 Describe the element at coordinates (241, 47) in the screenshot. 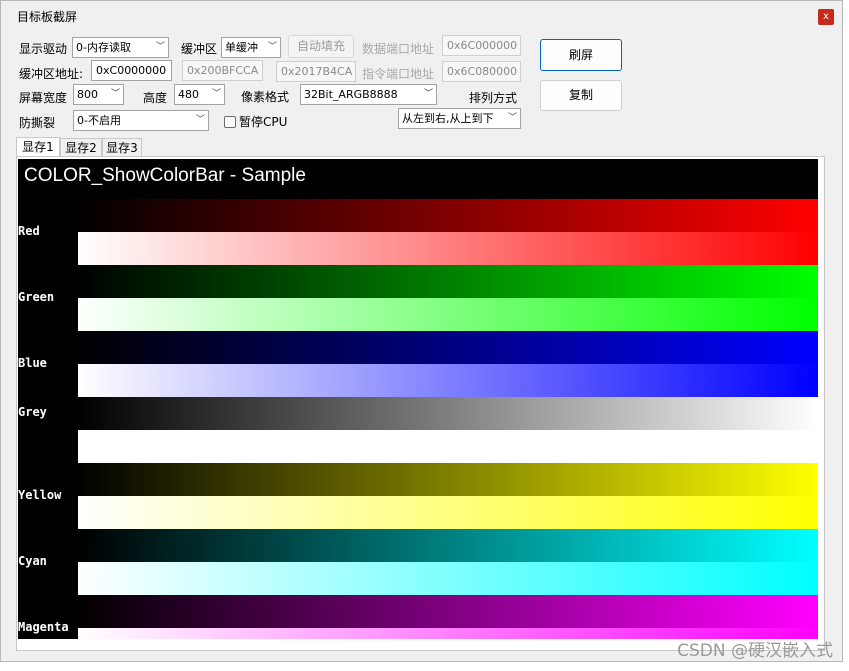

I see `buffer-select-value: 单缓冲` at that location.